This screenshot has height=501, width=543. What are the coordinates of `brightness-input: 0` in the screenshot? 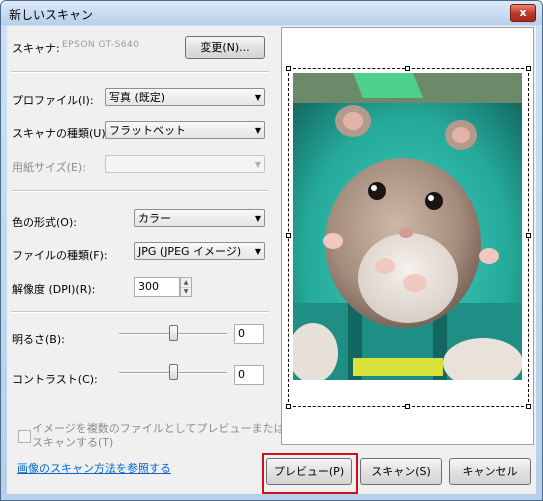 It's located at (249, 334).